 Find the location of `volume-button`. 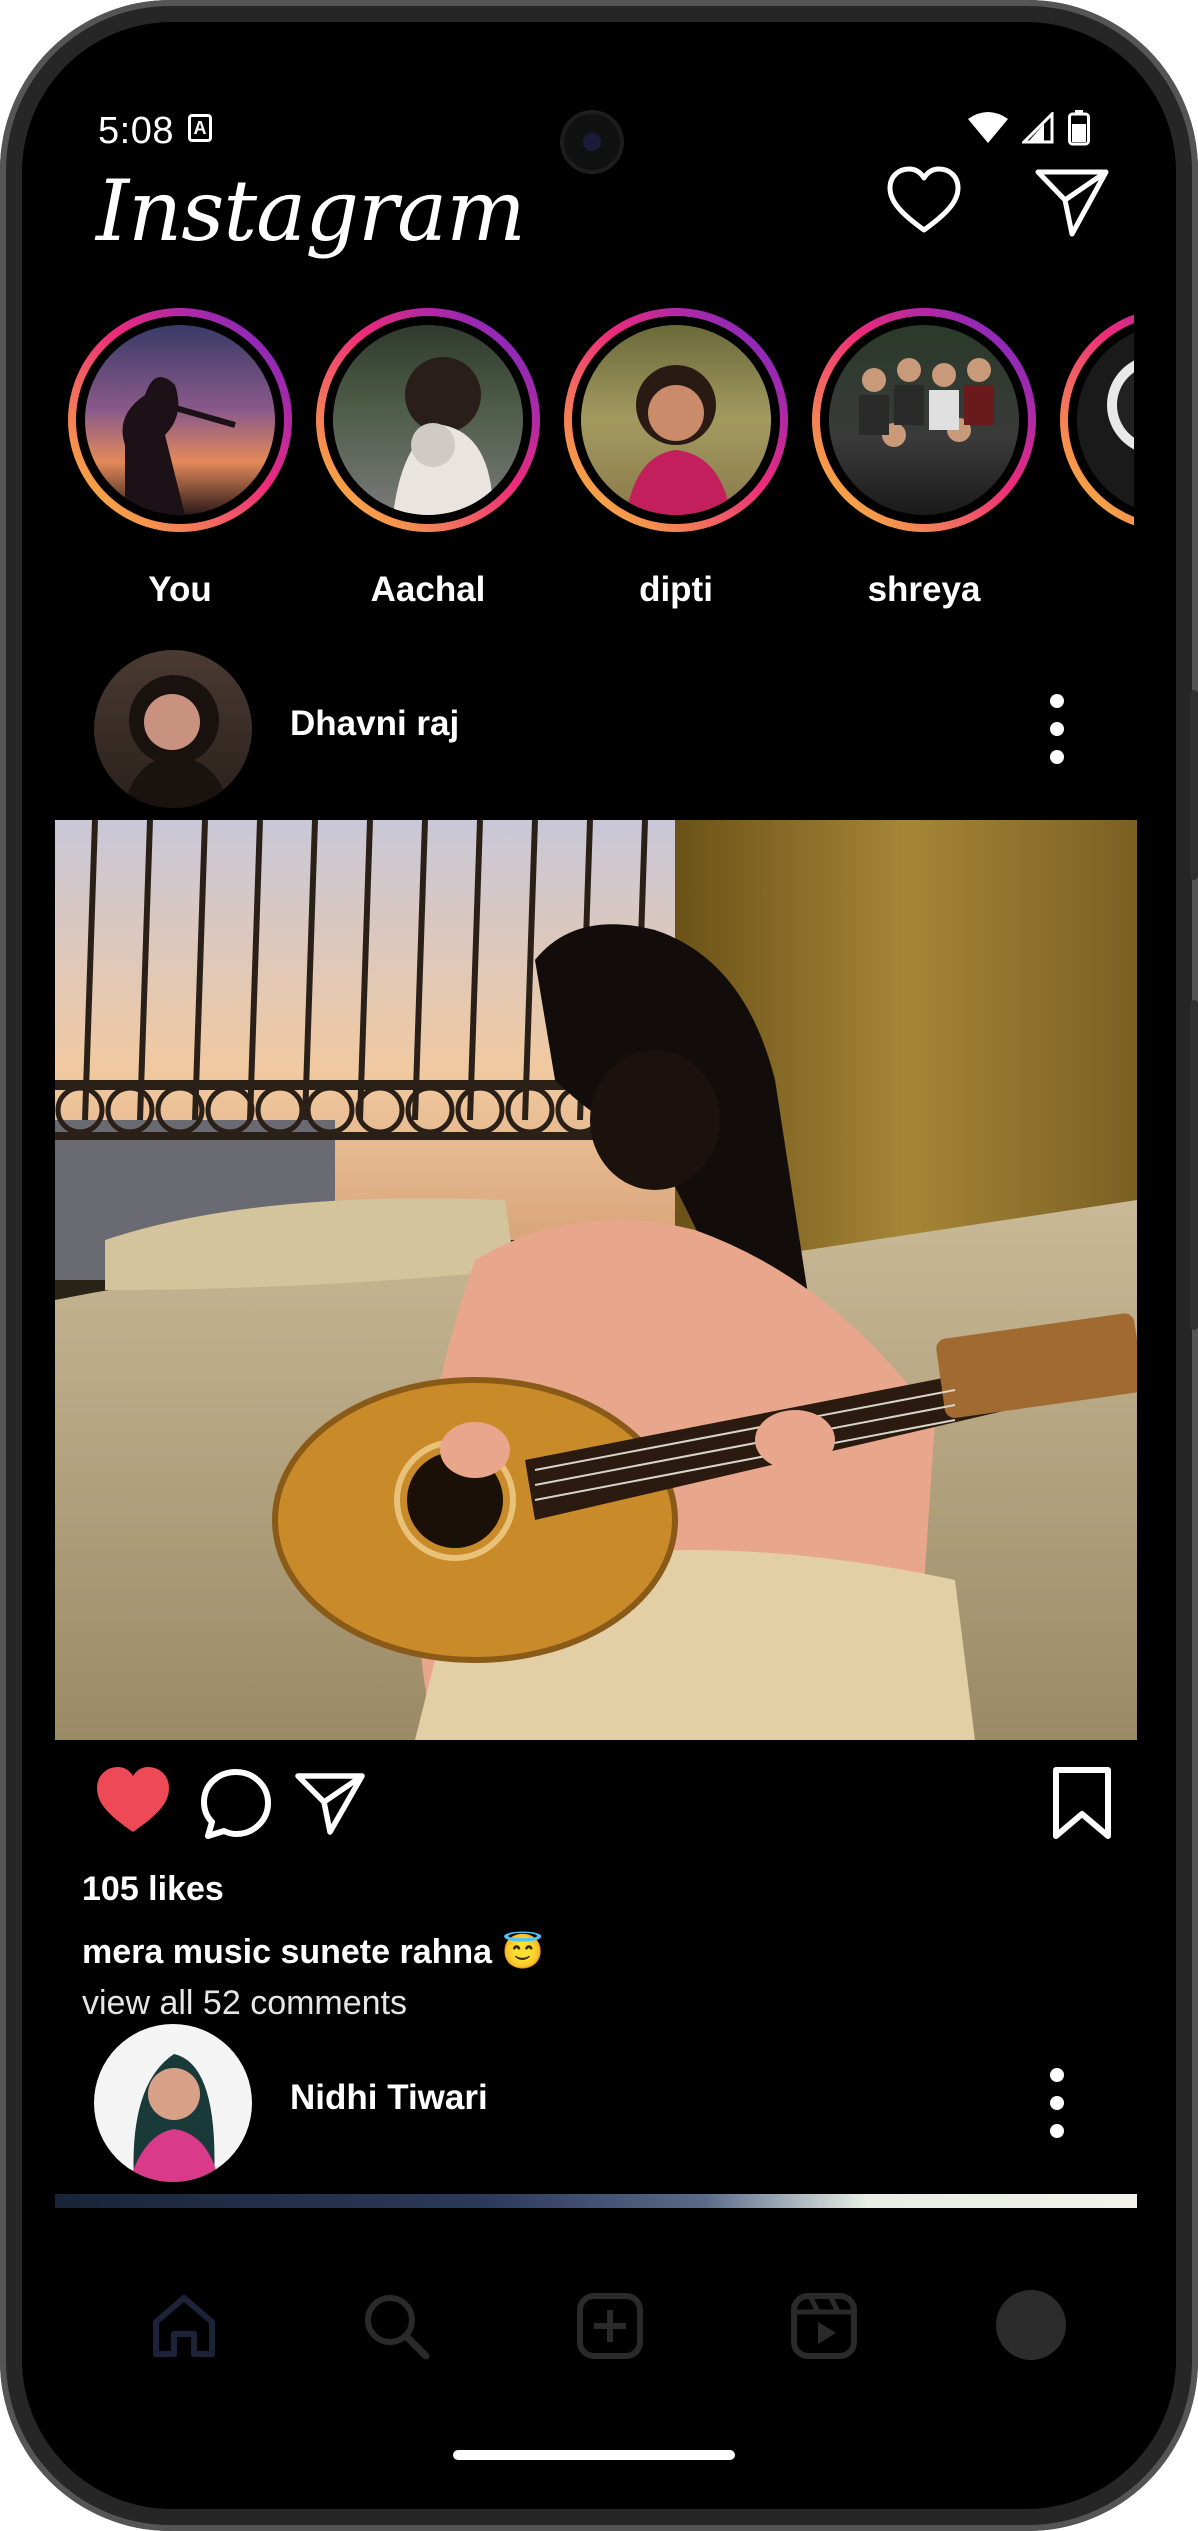

volume-button is located at coordinates (1194, 785).